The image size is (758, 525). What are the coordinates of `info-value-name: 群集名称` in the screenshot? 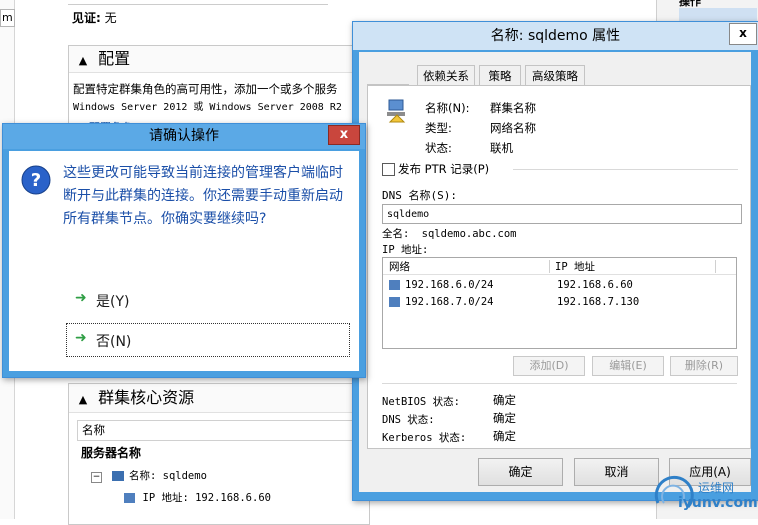 It's located at (513, 108).